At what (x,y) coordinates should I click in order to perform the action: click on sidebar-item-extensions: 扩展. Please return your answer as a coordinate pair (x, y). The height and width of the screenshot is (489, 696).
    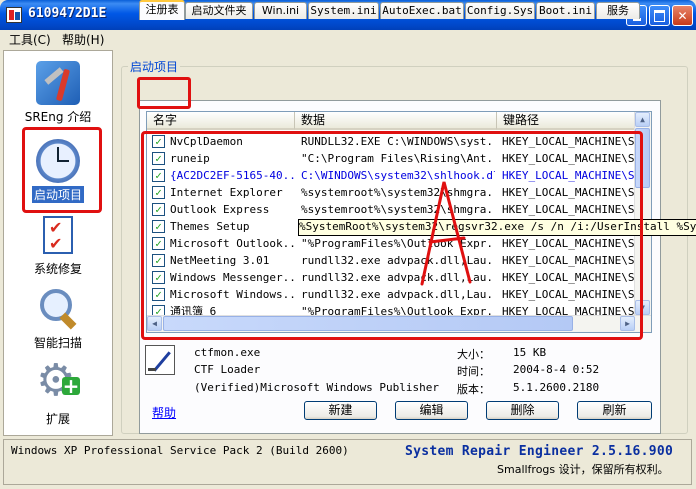
    Looking at the image, I should click on (58, 391).